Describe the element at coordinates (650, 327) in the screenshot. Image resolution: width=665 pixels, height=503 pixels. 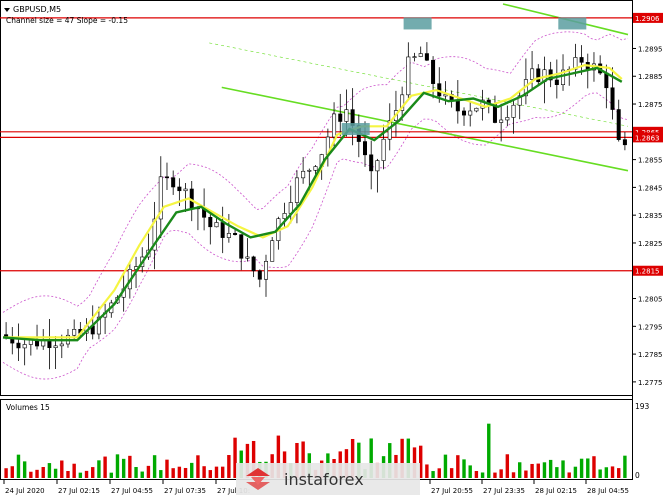
I see `y-tick-label: 1.2795` at that location.